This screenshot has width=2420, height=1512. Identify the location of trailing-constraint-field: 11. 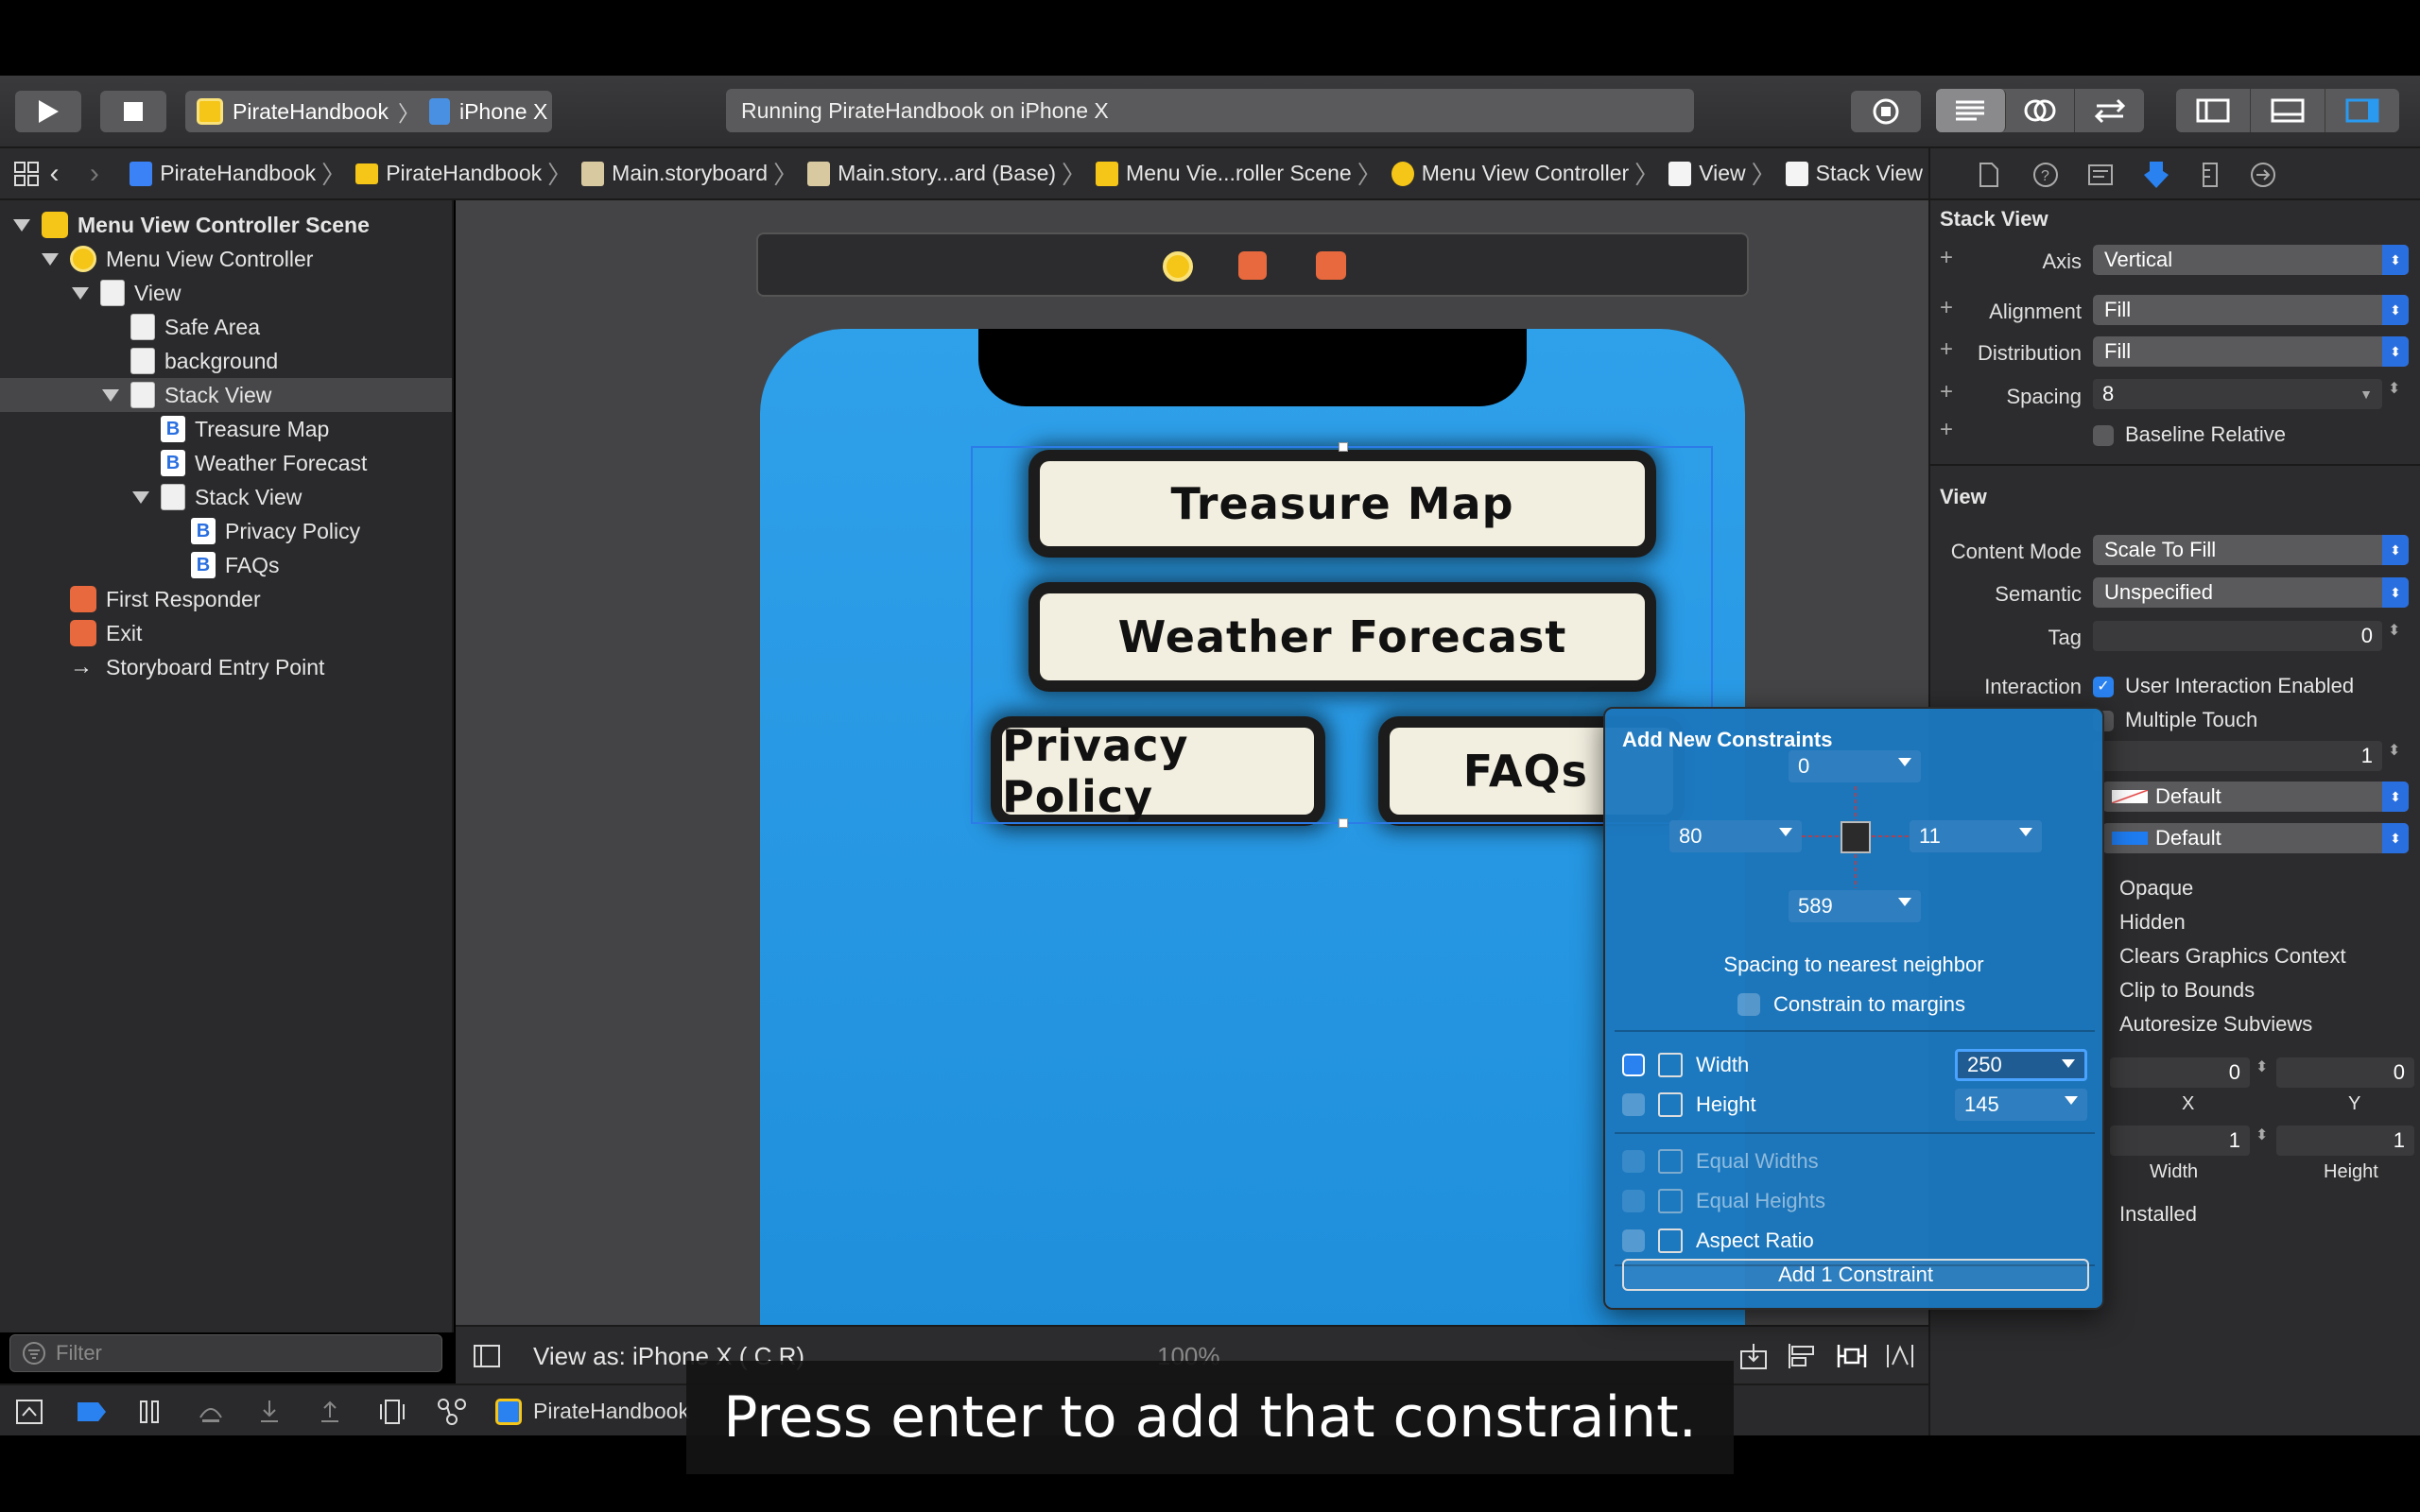
(1976, 836).